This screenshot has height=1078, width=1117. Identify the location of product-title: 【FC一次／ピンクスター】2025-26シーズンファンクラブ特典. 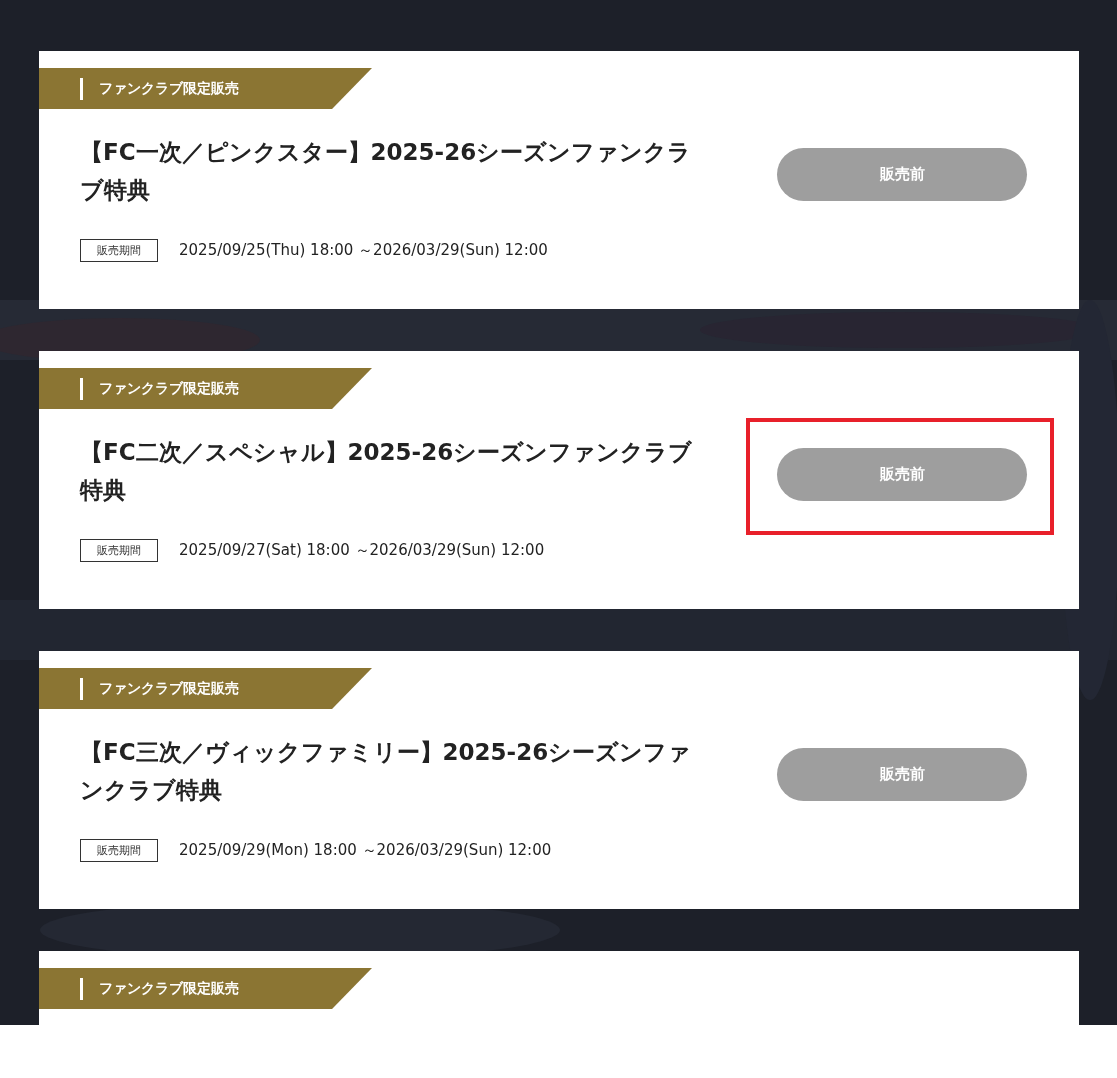
(386, 171).